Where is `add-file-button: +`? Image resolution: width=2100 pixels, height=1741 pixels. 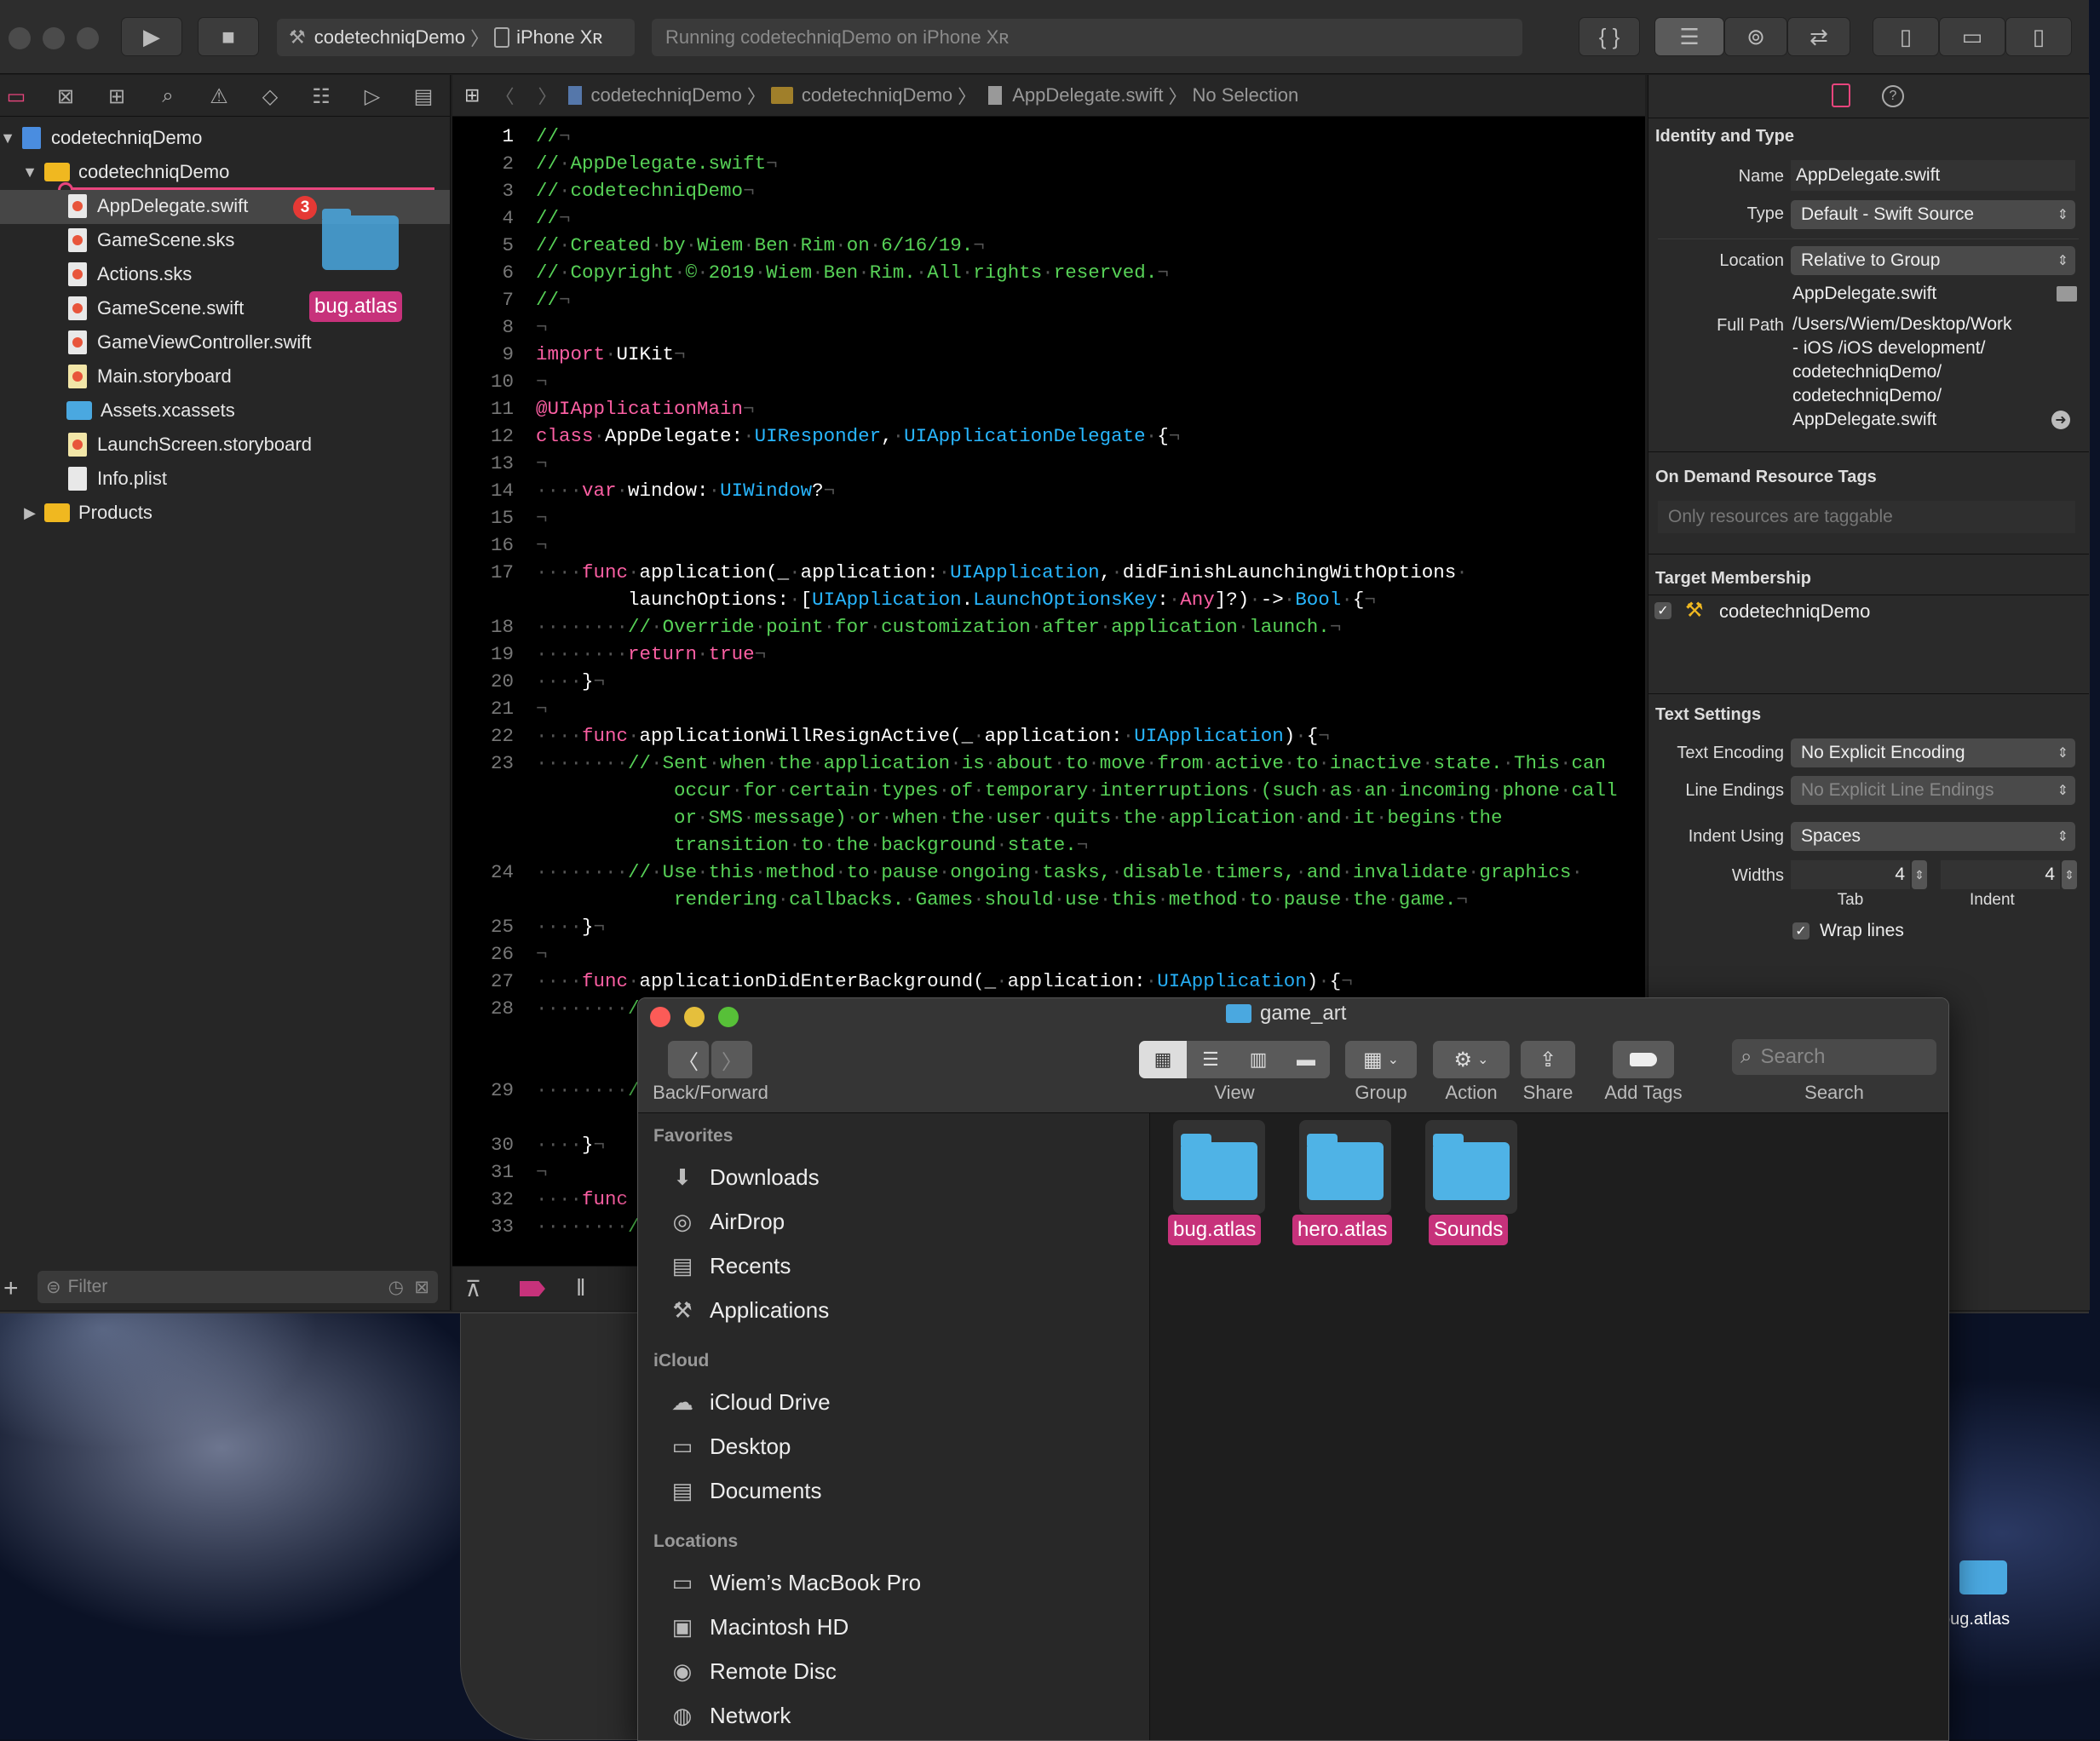 add-file-button: + is located at coordinates (11, 1288).